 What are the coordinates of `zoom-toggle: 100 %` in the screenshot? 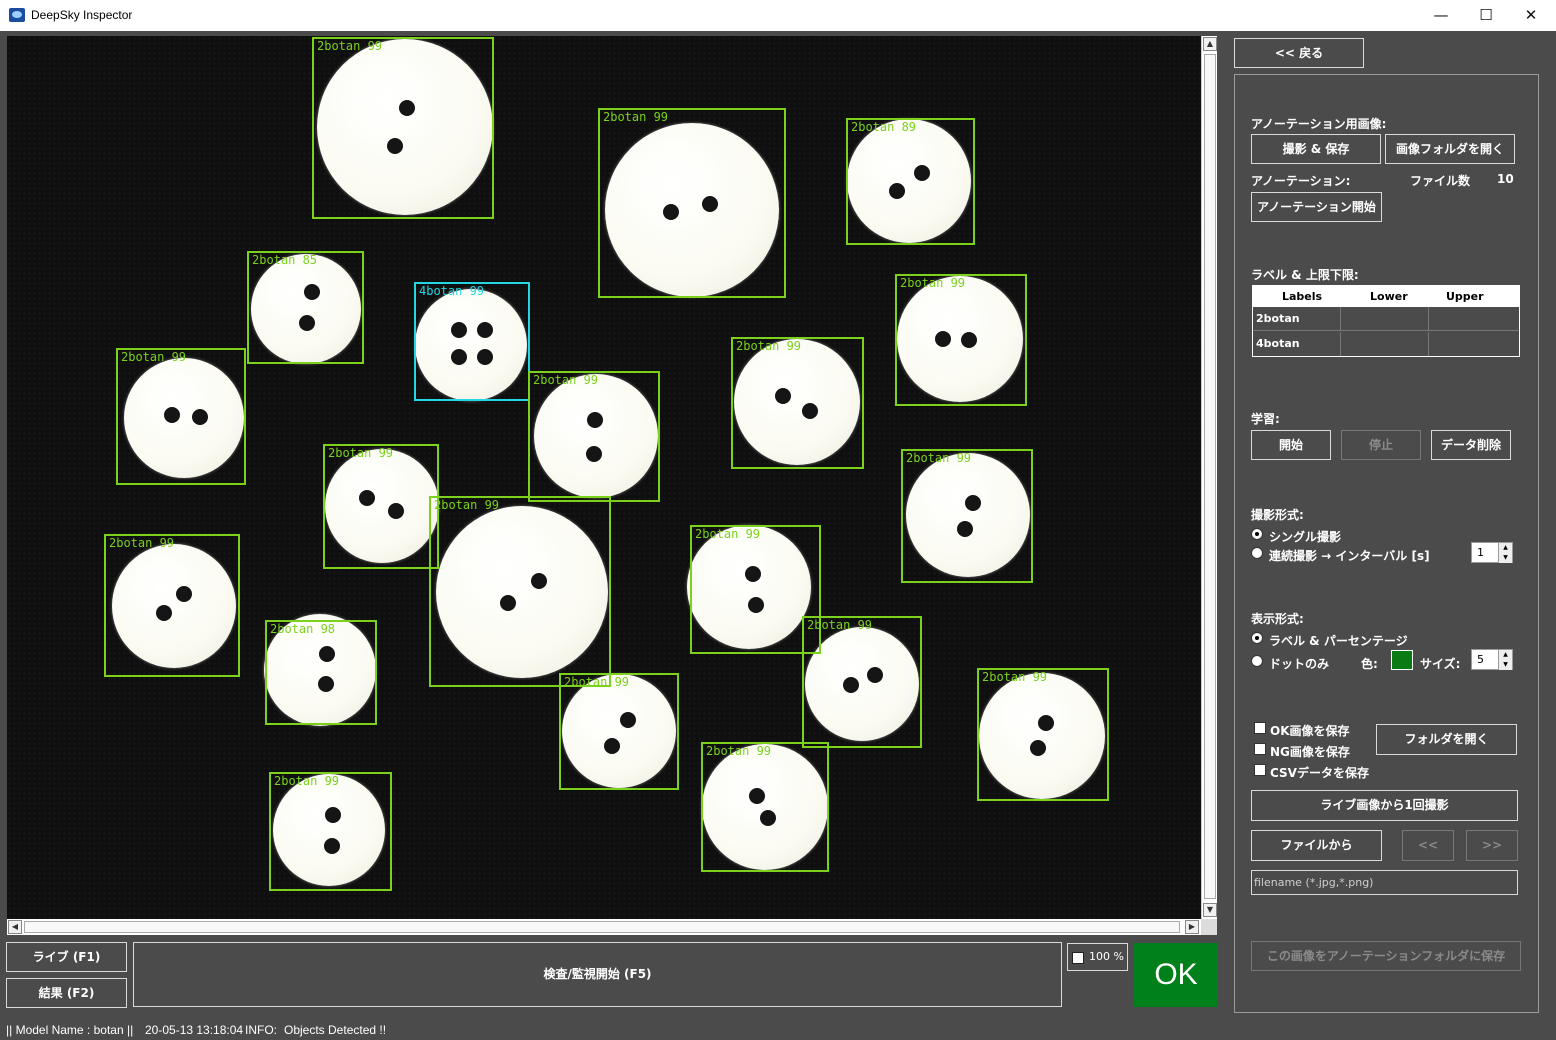 It's located at (1097, 957).